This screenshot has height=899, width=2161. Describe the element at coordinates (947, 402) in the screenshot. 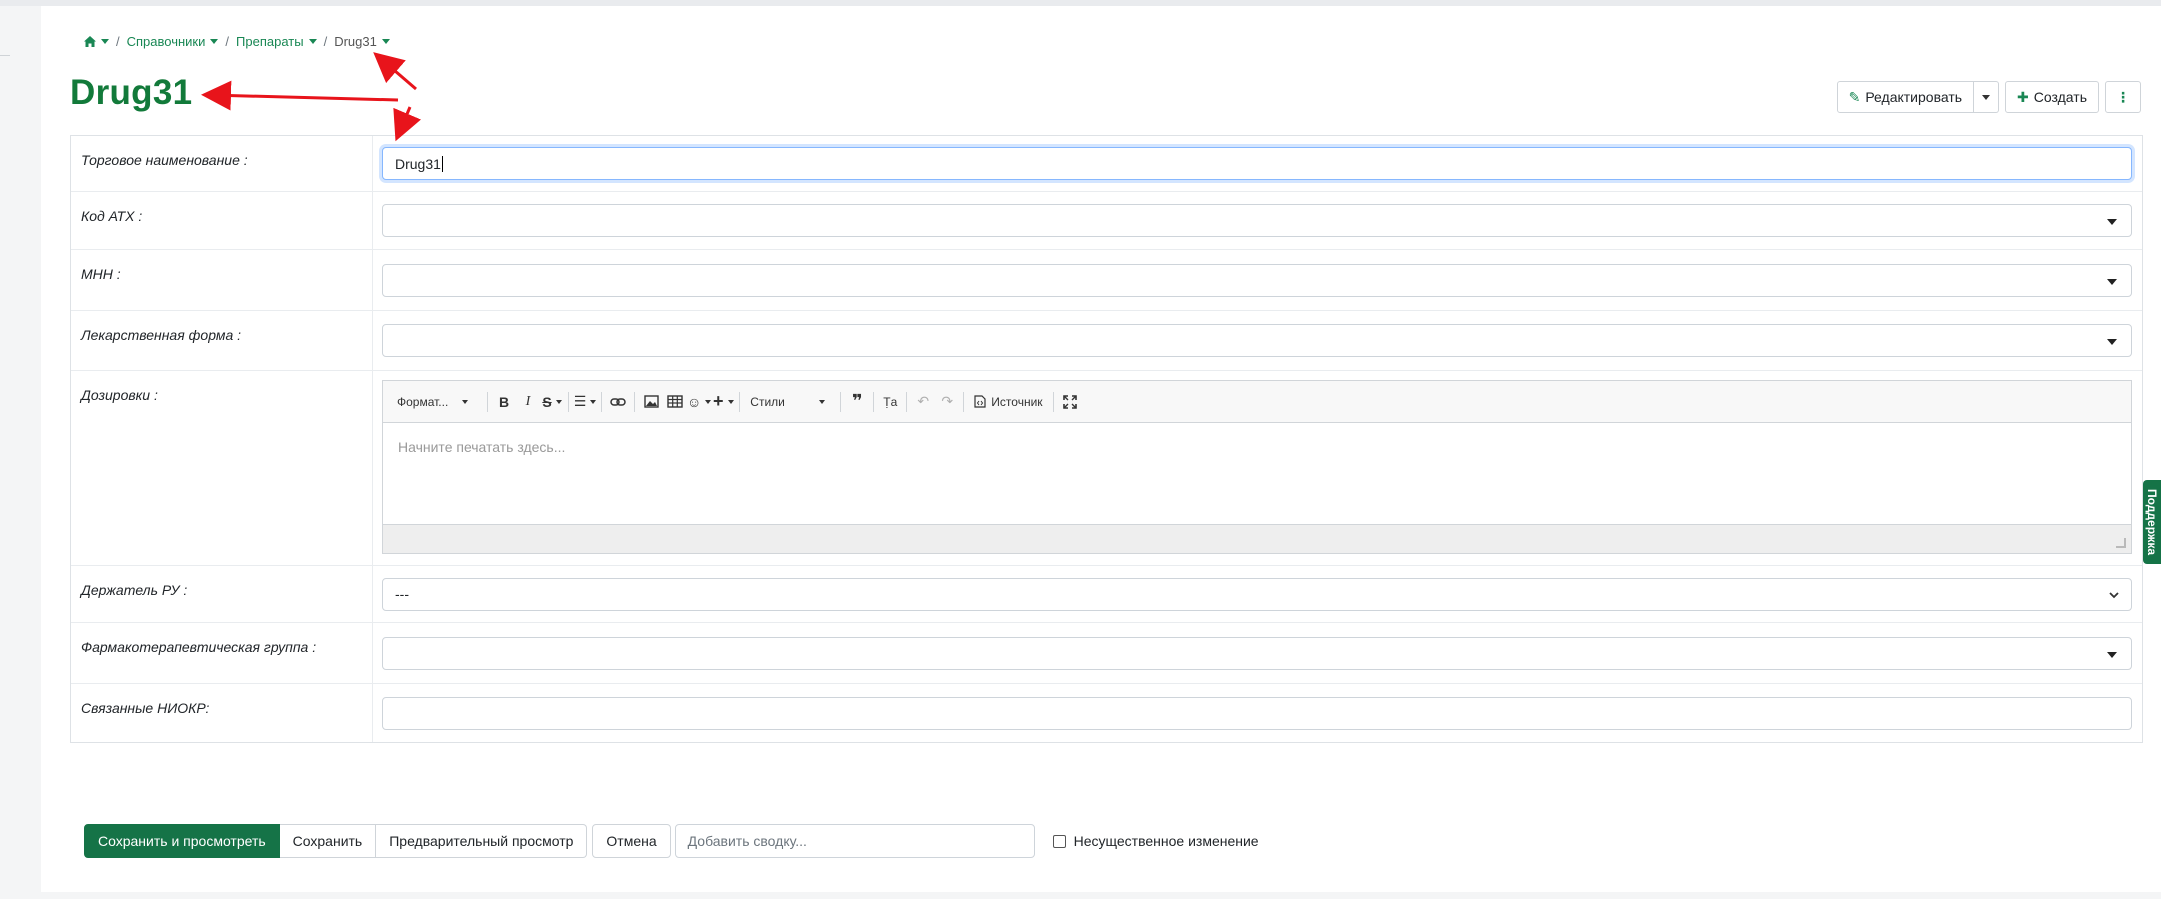

I see `redo-icon: ↷` at that location.